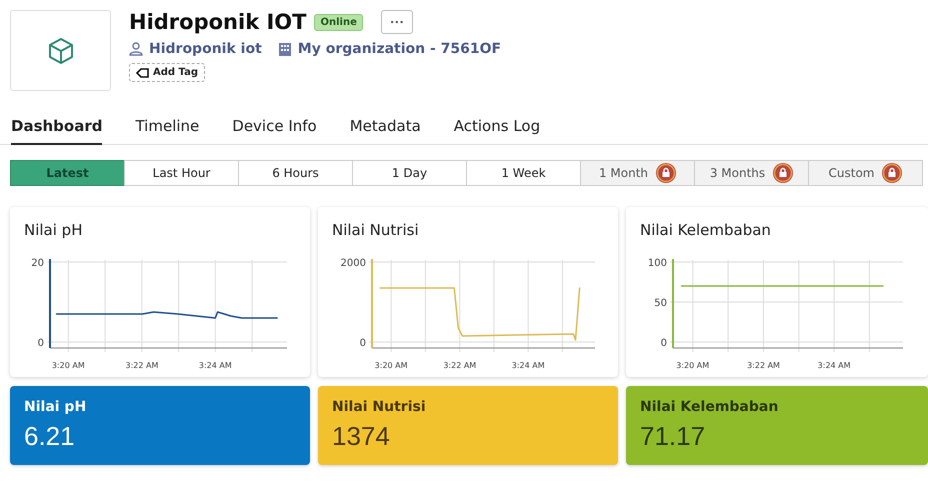 The width and height of the screenshot is (928, 488). Describe the element at coordinates (142, 73) in the screenshot. I see `tag-icon` at that location.